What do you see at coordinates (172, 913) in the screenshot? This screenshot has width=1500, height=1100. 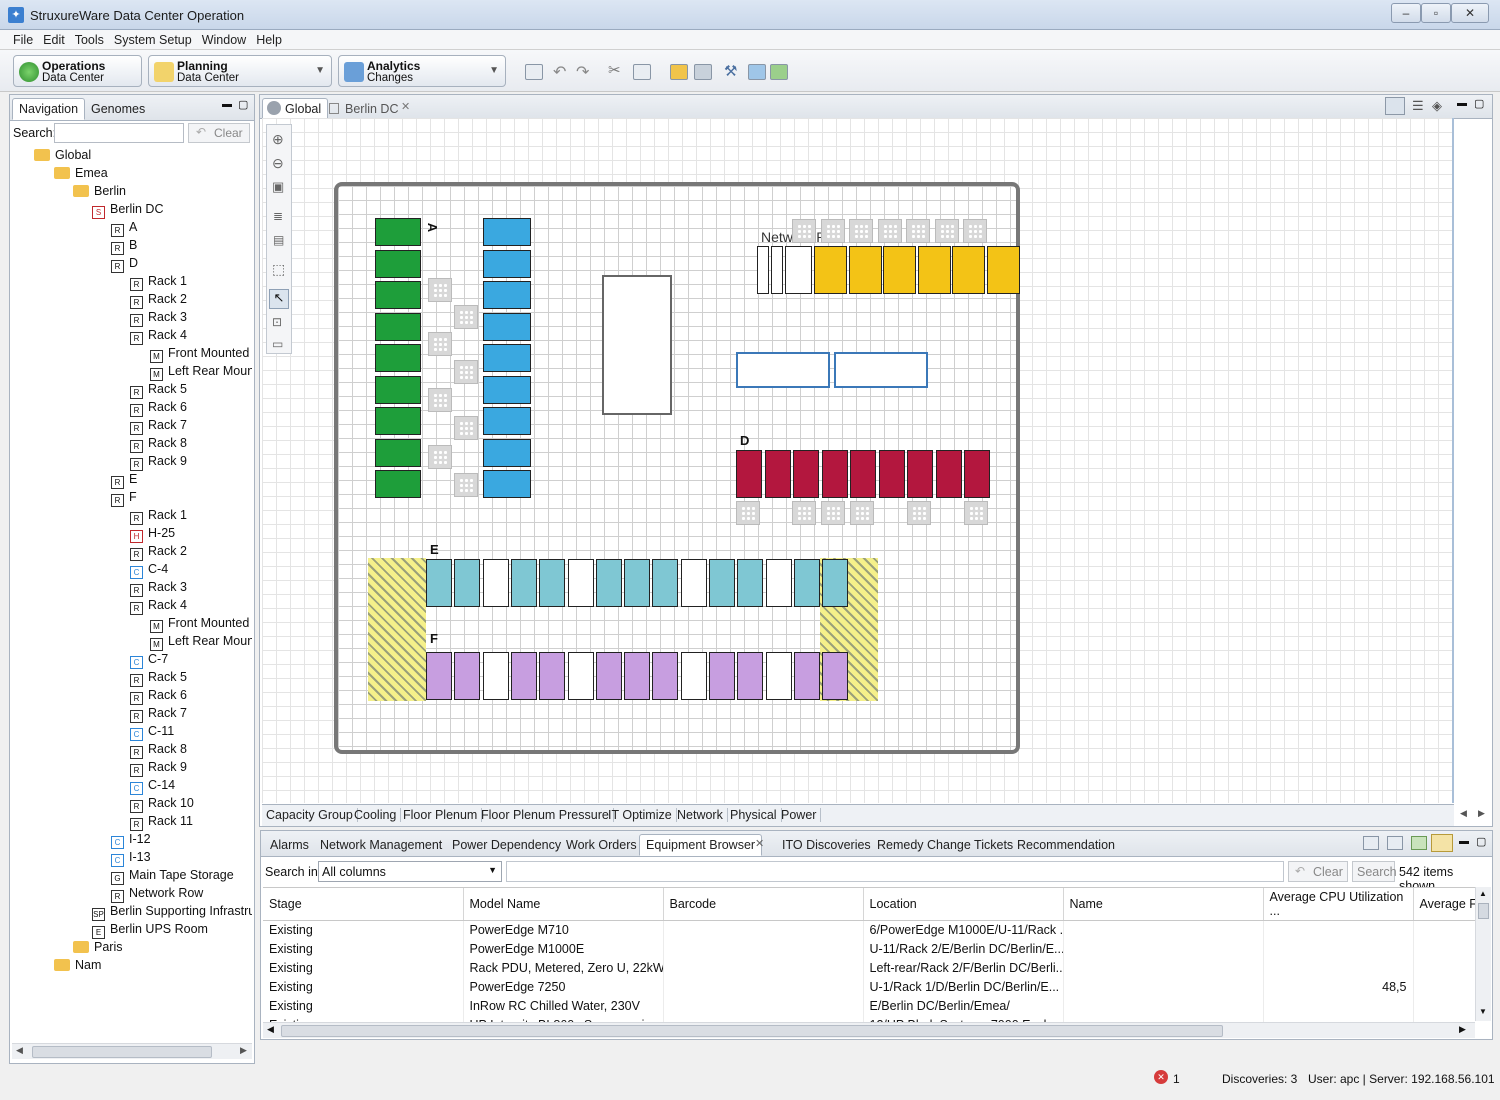 I see `tree-node: SP Berlin Supporting Infrastru` at bounding box center [172, 913].